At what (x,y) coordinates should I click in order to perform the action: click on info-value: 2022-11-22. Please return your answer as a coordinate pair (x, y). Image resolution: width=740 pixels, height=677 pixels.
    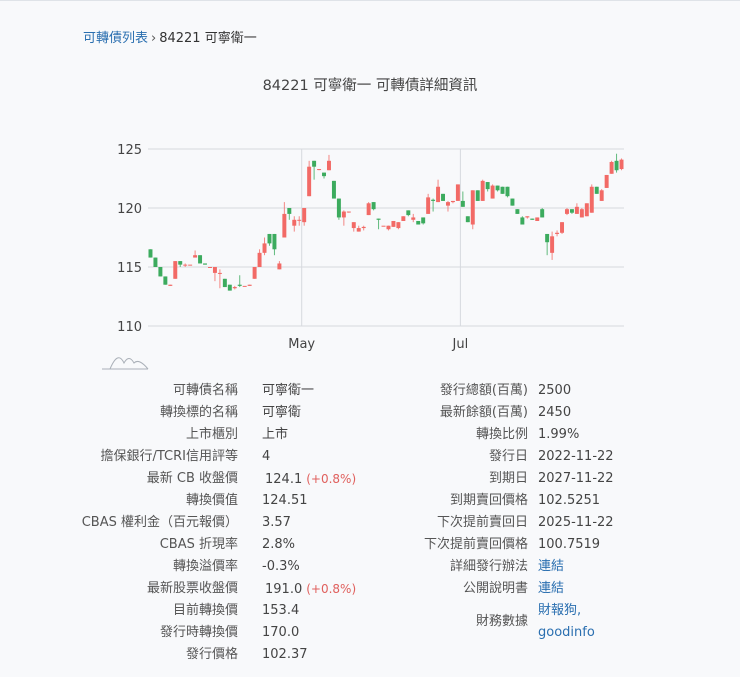
    Looking at the image, I should click on (576, 457).